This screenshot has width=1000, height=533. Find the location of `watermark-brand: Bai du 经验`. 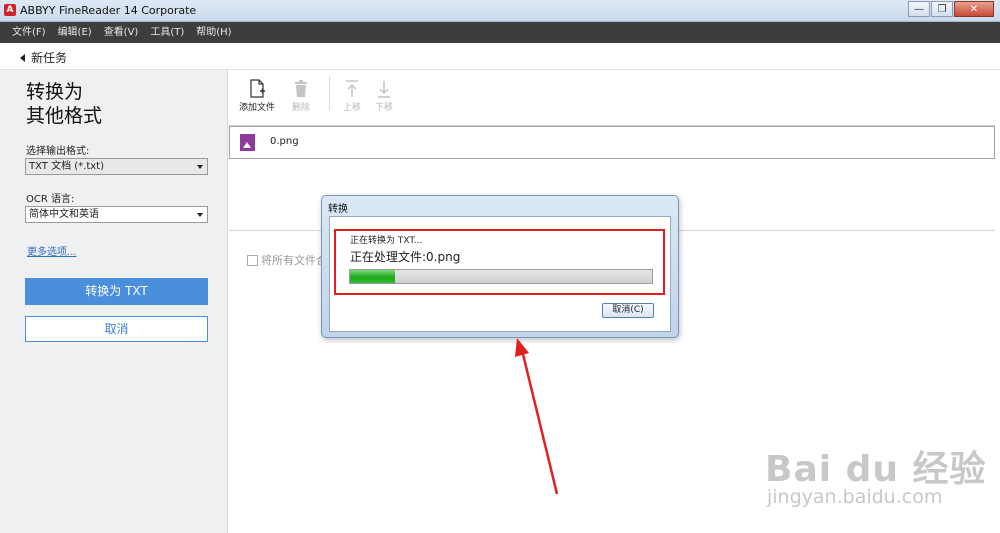

watermark-brand: Bai du 经验 is located at coordinates (876, 469).